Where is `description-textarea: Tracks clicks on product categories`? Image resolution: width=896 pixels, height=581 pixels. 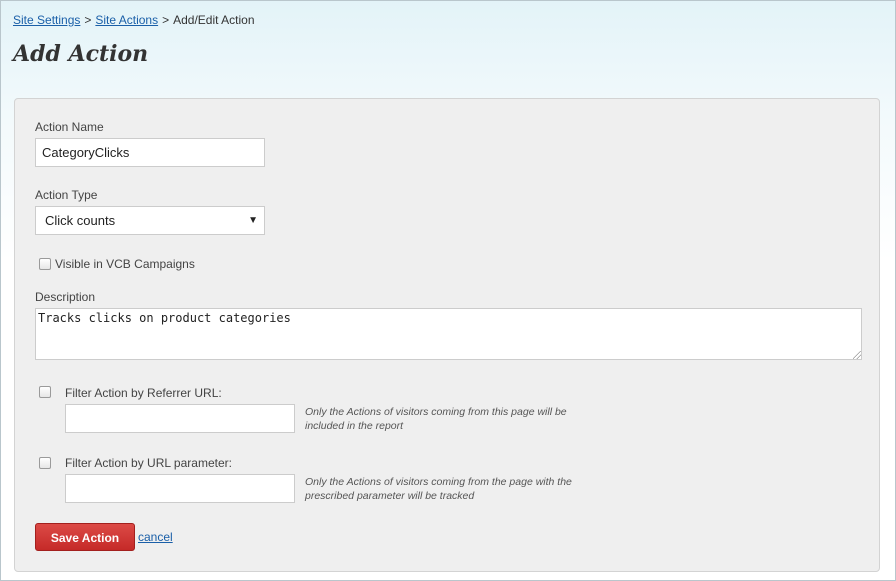 description-textarea: Tracks clicks on product categories is located at coordinates (448, 334).